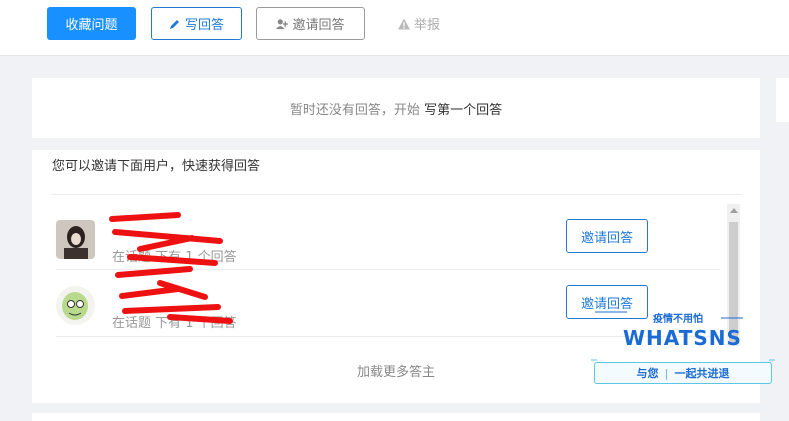 This screenshot has height=421, width=789. Describe the element at coordinates (318, 25) in the screenshot. I see `invite-answer-label: 邀请回答` at that location.